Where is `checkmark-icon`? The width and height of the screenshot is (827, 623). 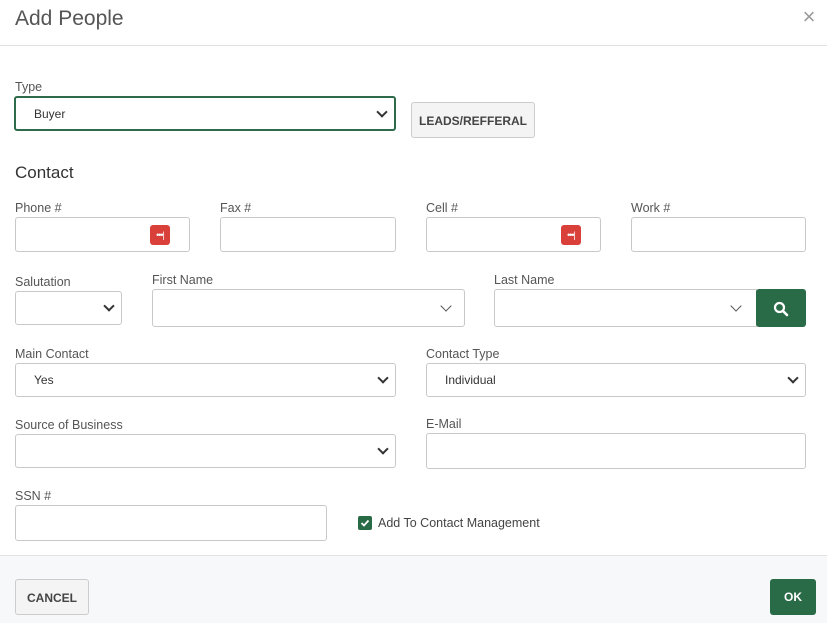
checkmark-icon is located at coordinates (365, 523).